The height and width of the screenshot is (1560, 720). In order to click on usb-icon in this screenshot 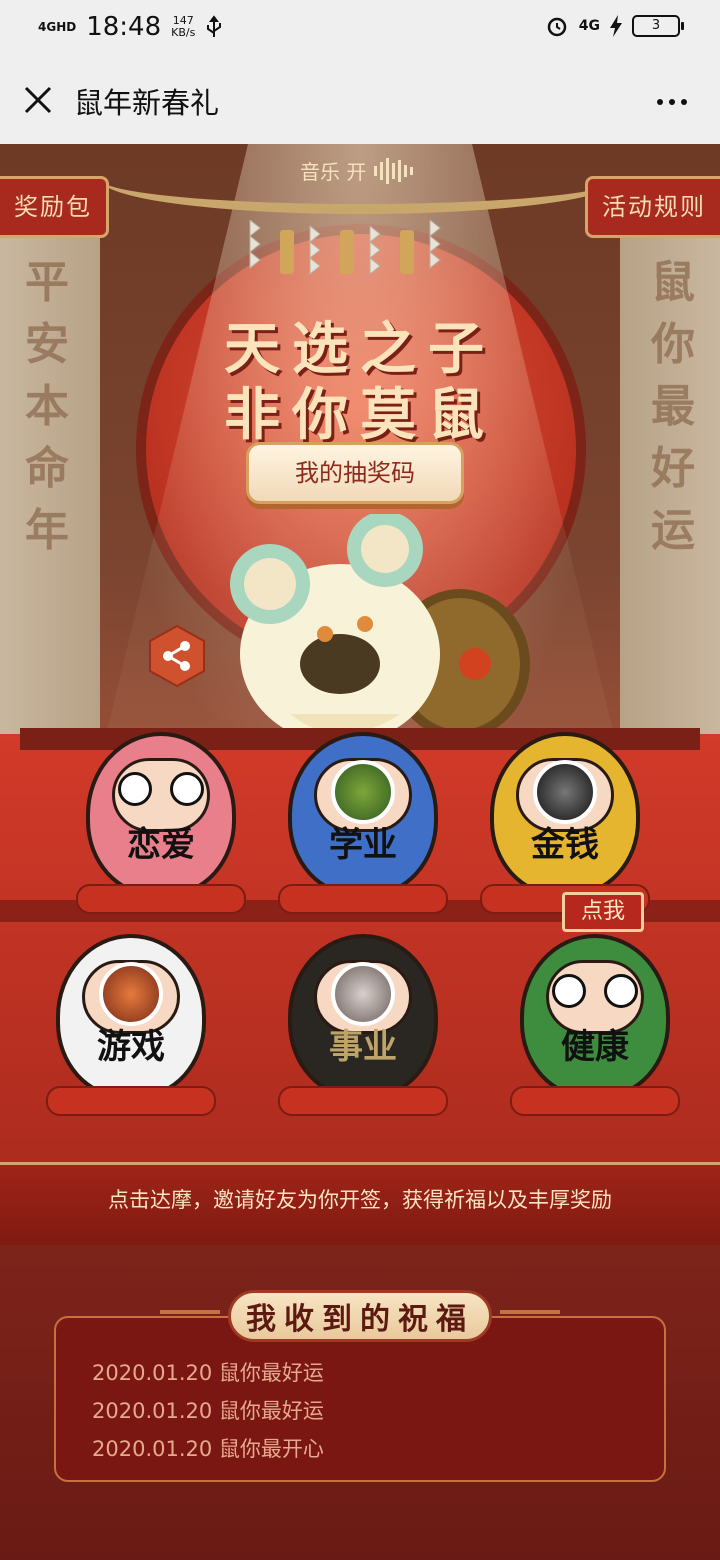, I will do `click(214, 26)`.